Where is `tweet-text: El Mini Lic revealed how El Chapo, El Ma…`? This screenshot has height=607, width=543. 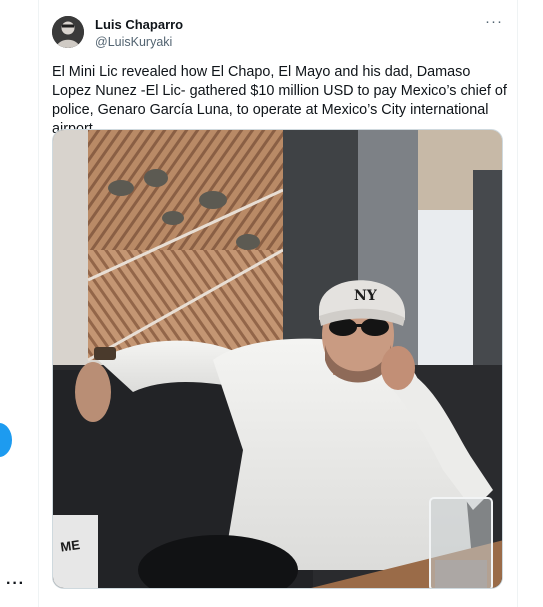
tweet-text: El Mini Lic revealed how El Chapo, El Ma… is located at coordinates (279, 100).